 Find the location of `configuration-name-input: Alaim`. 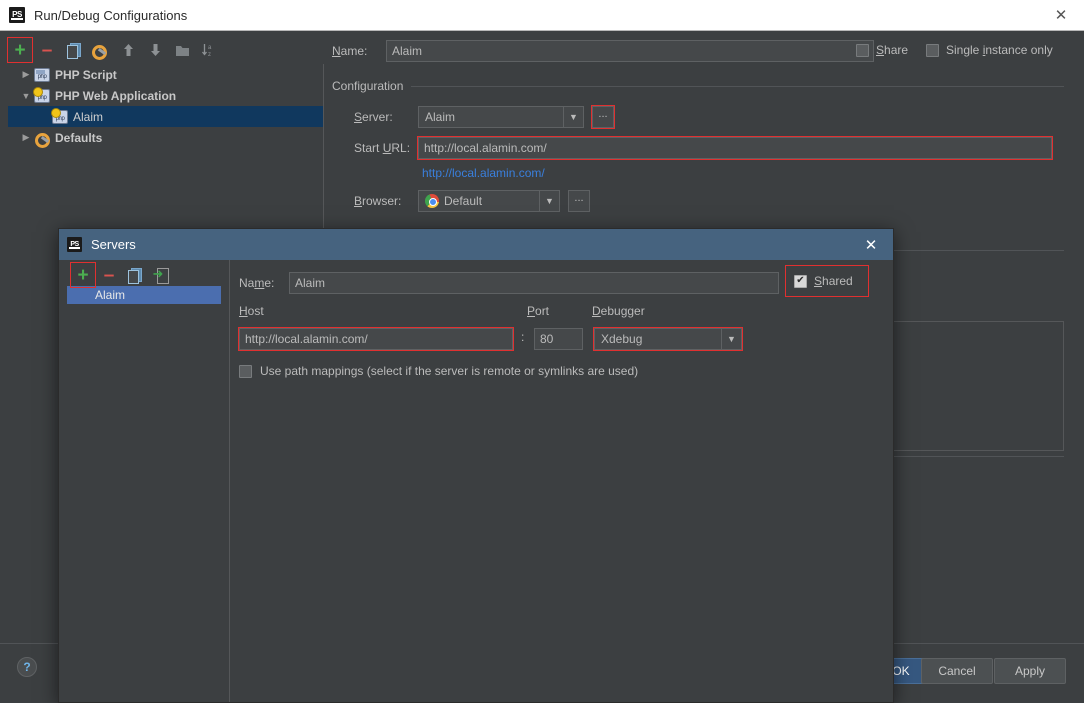

configuration-name-input: Alaim is located at coordinates (630, 51).